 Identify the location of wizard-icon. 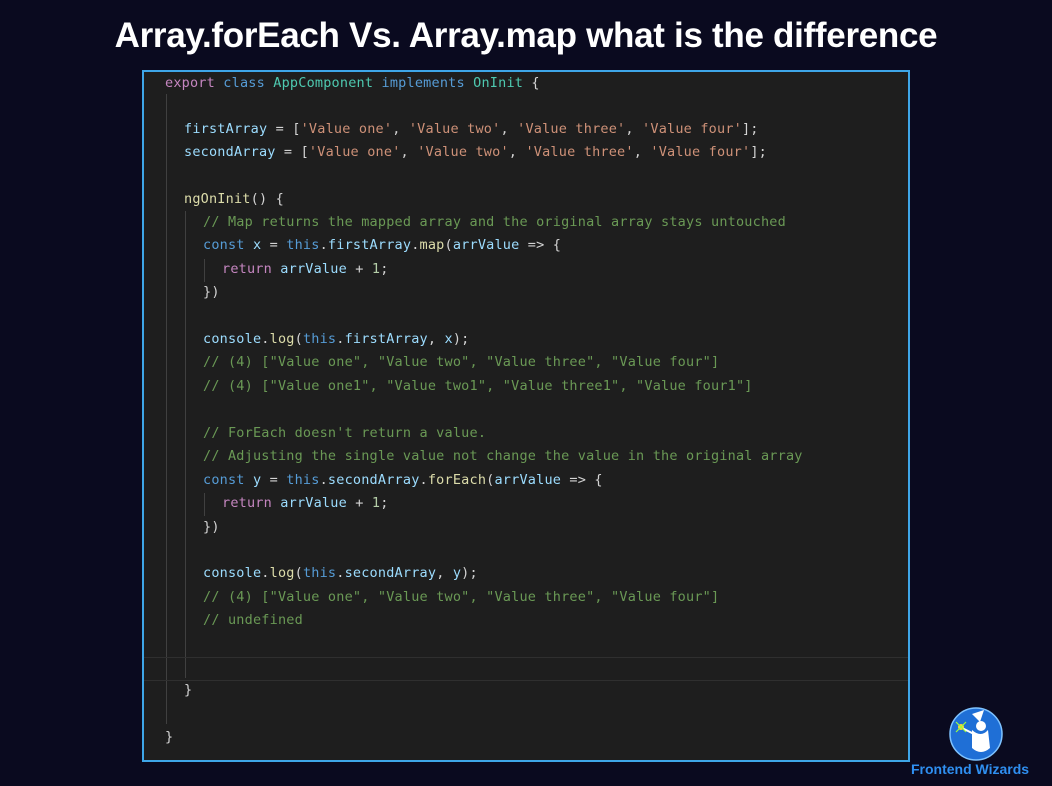
(976, 734).